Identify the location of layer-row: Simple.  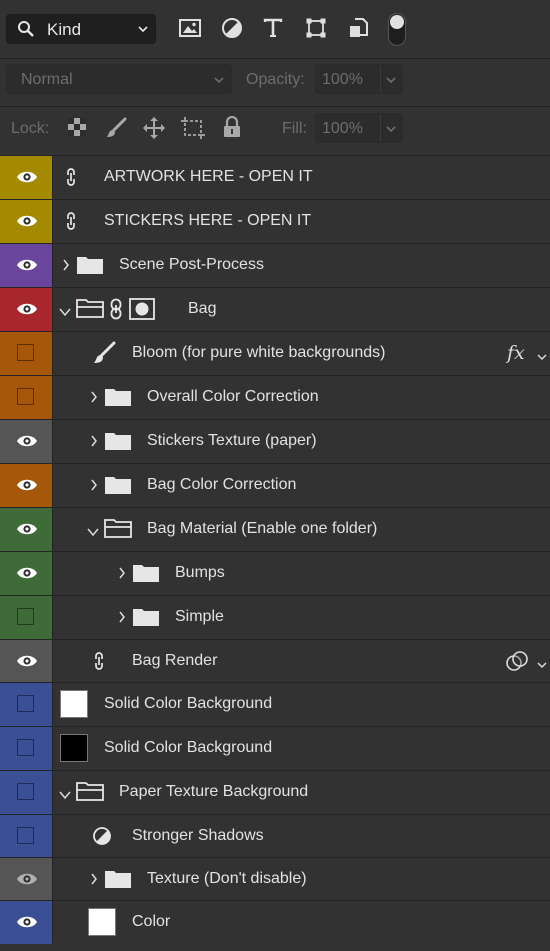
(275, 617).